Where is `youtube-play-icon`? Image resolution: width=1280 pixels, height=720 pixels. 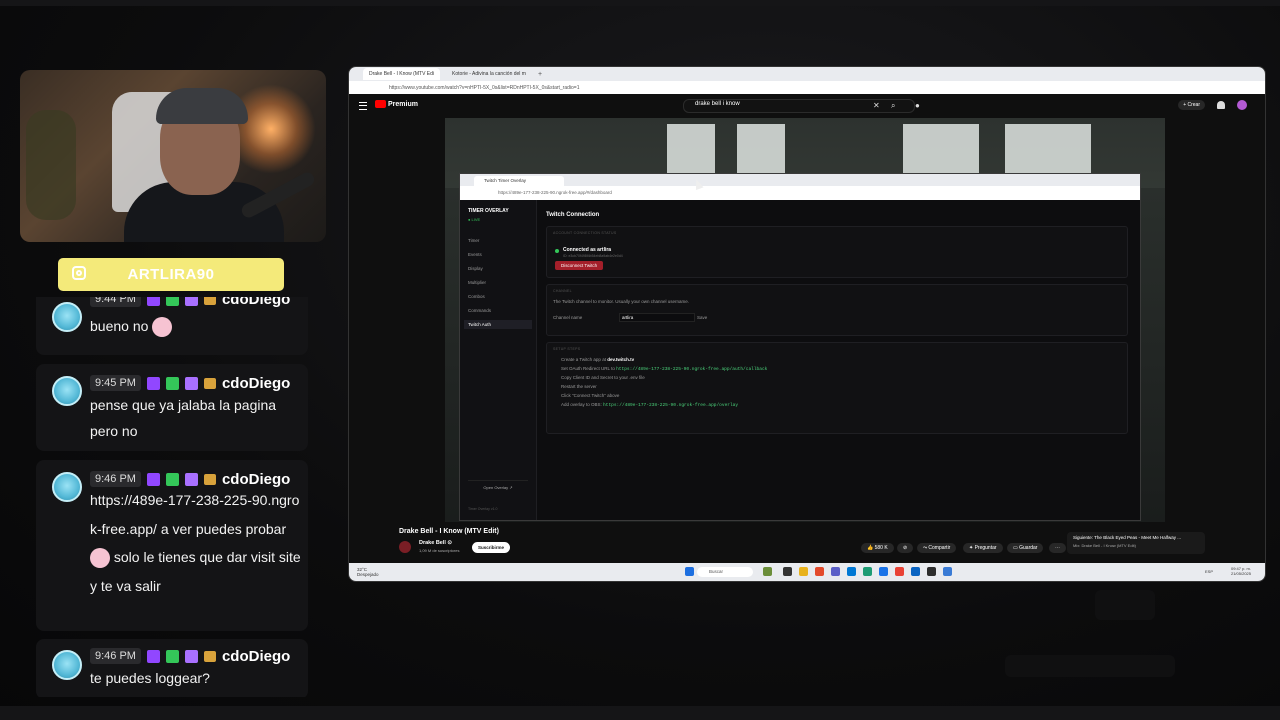
youtube-play-icon is located at coordinates (380, 104).